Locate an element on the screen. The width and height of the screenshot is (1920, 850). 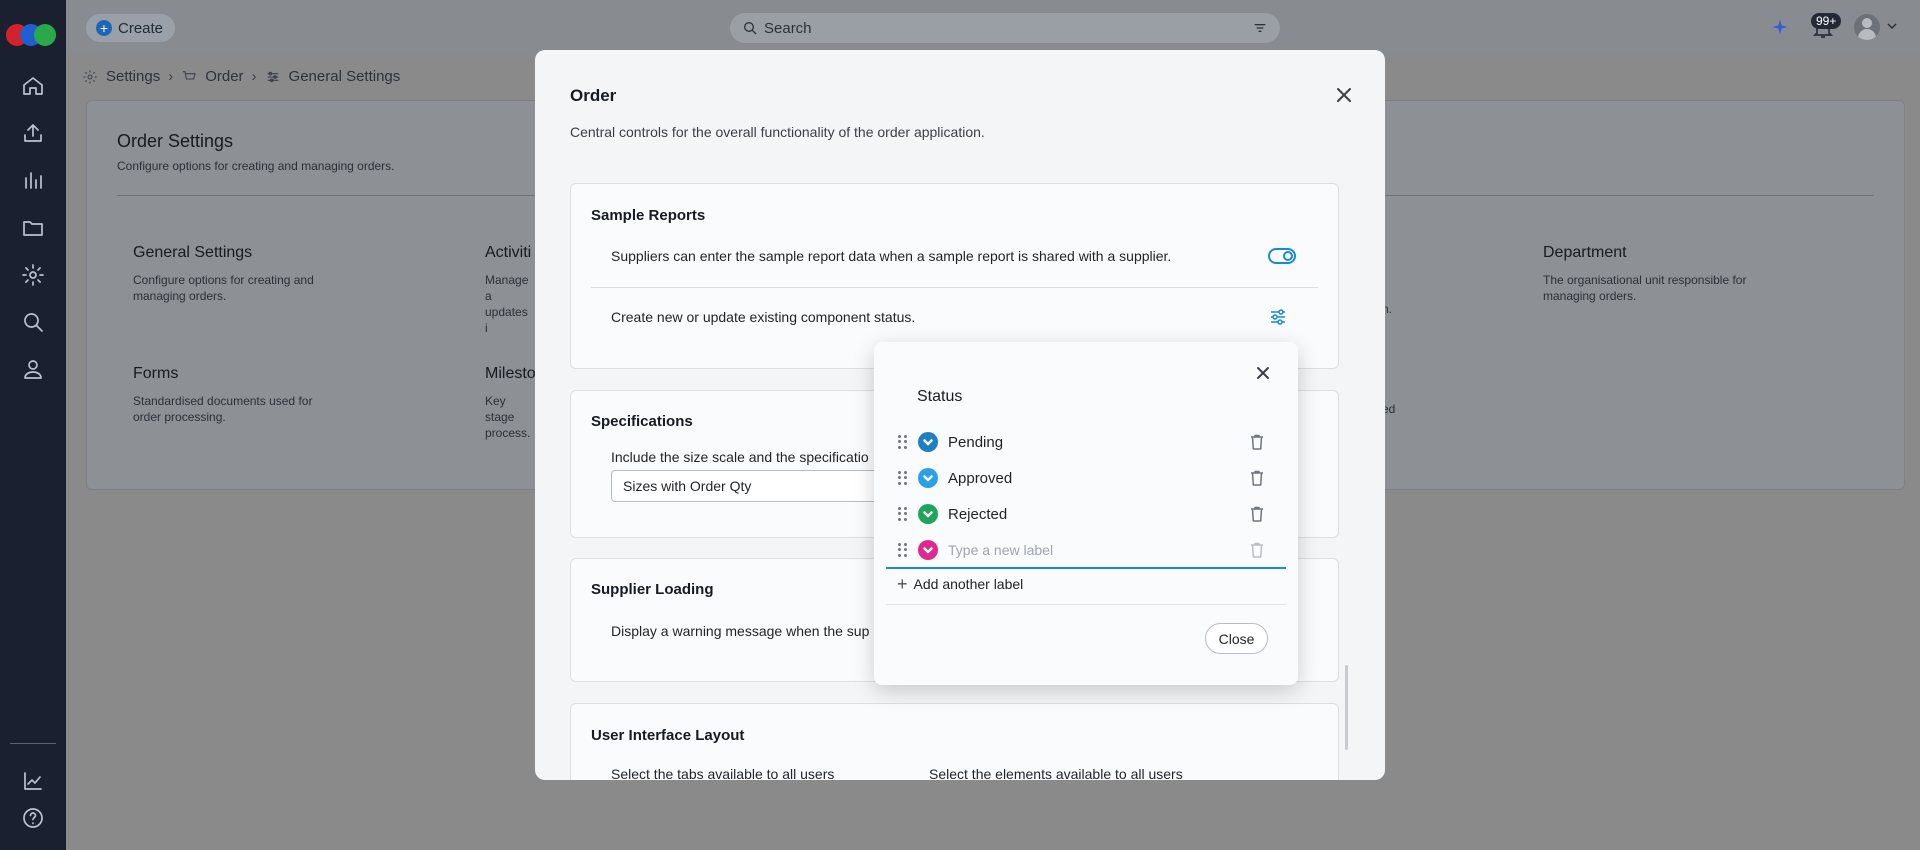
status-row: Approved is located at coordinates (1085, 478).